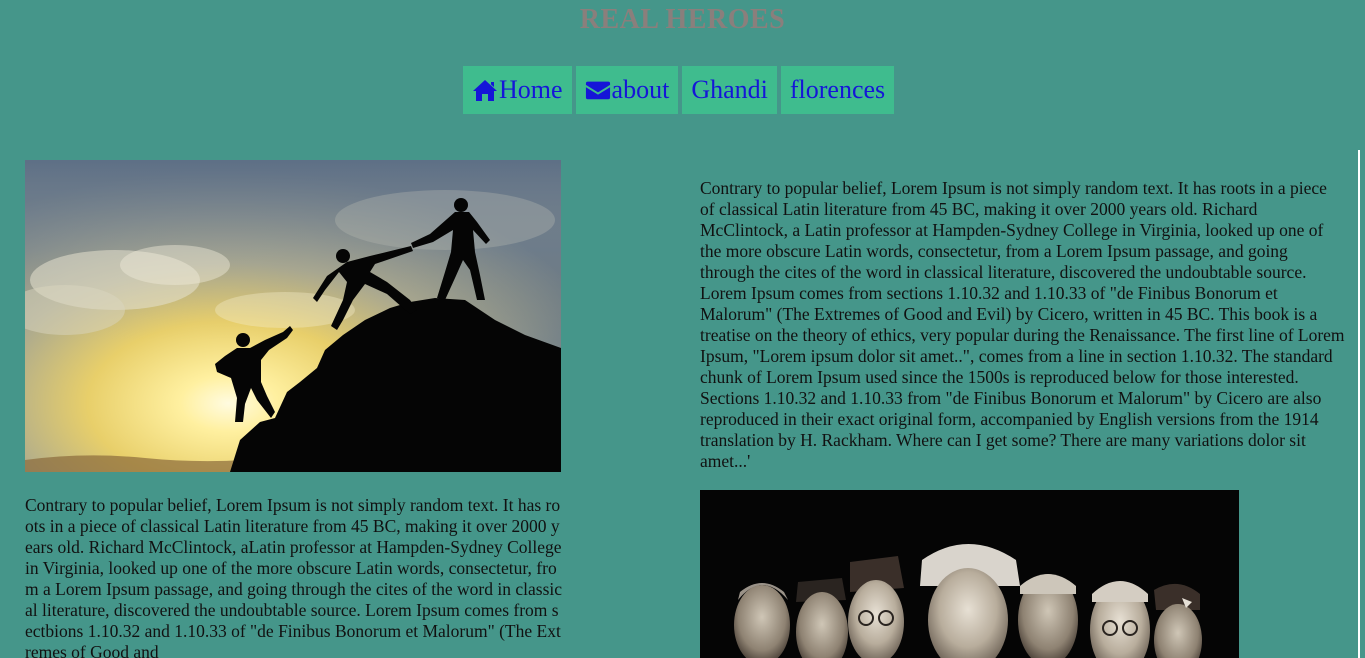 The width and height of the screenshot is (1365, 658). I want to click on nav-ghandi-link: Ghandi, so click(729, 90).